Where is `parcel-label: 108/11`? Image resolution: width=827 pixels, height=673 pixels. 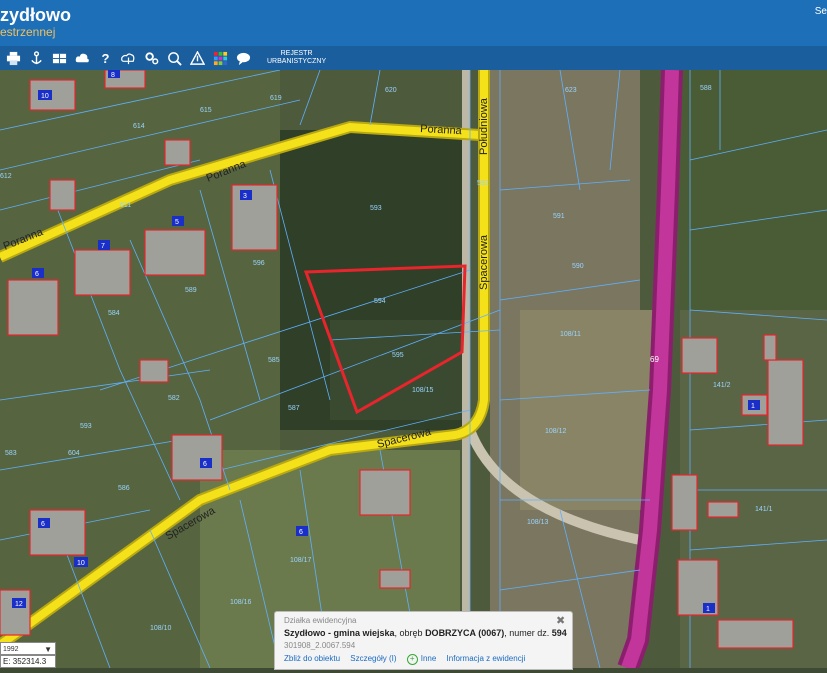
parcel-label: 108/11 is located at coordinates (570, 334).